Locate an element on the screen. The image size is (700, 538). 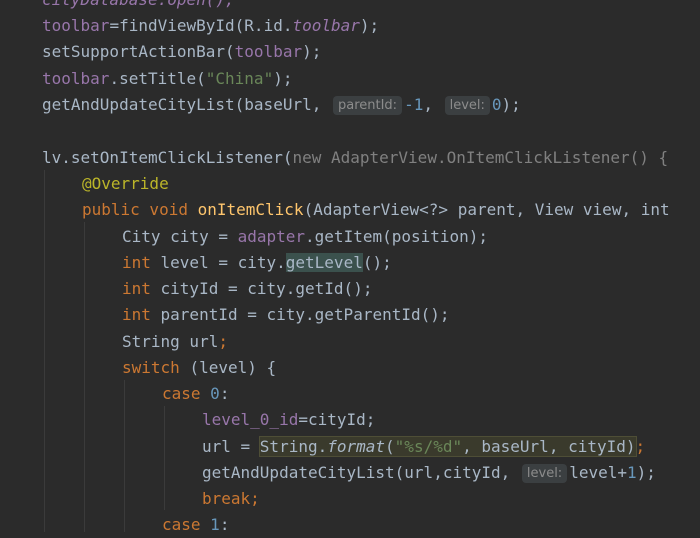
code-line: setSupportActionBar(toolbar); is located at coordinates (181, 52).